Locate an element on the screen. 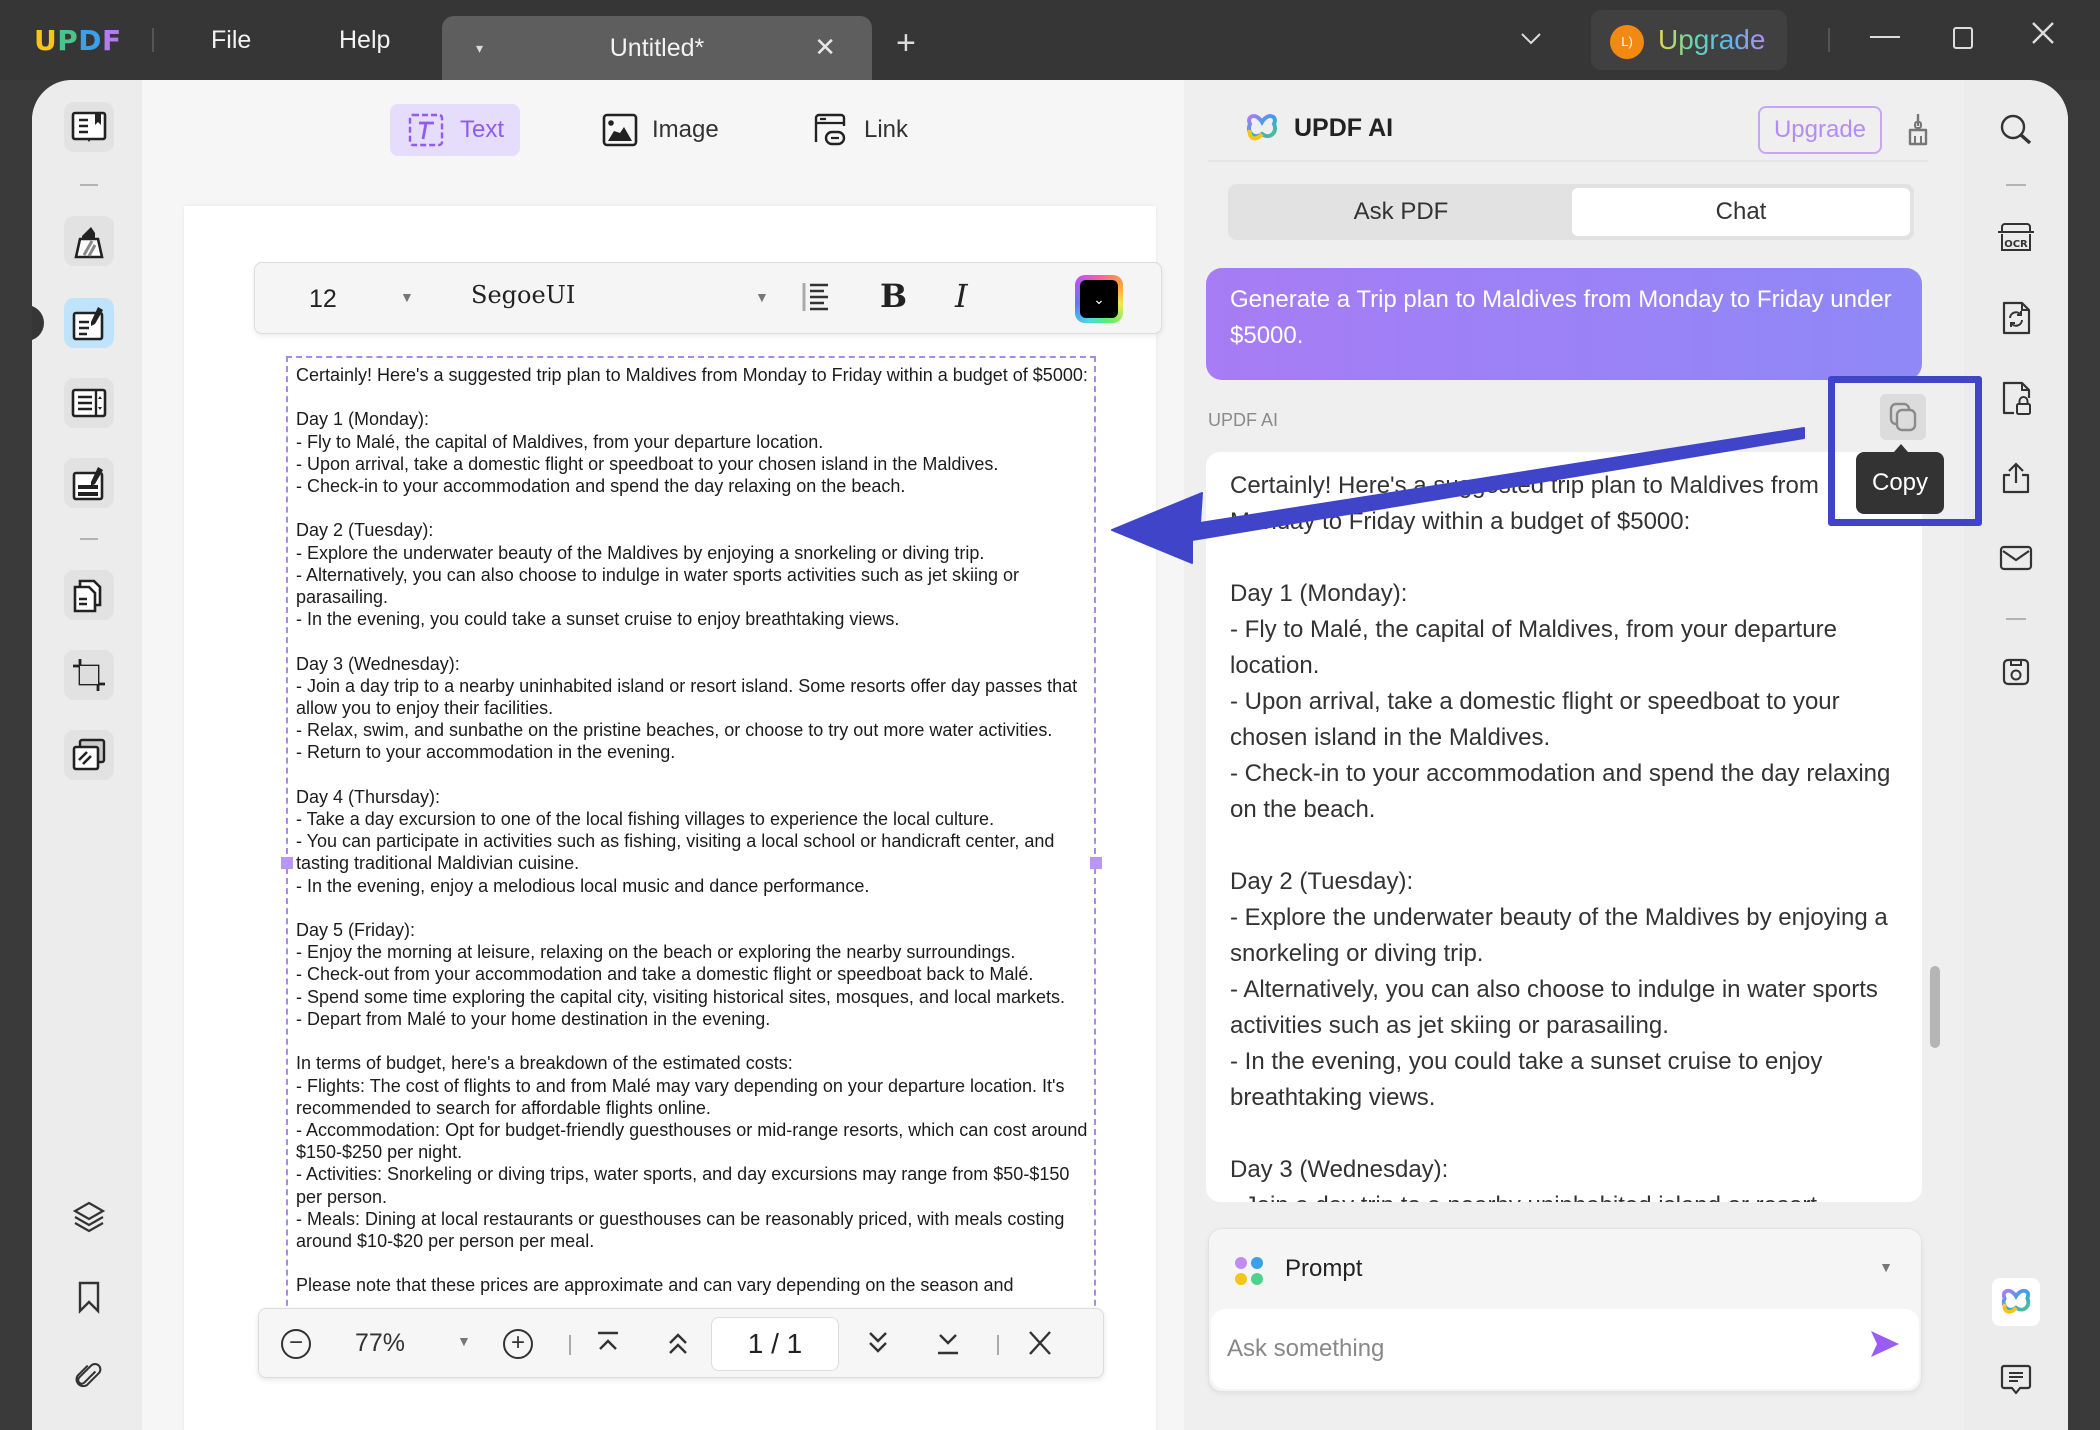 This screenshot has width=2100, height=1430. font-family-dropdown-icon: ▼ is located at coordinates (762, 297).